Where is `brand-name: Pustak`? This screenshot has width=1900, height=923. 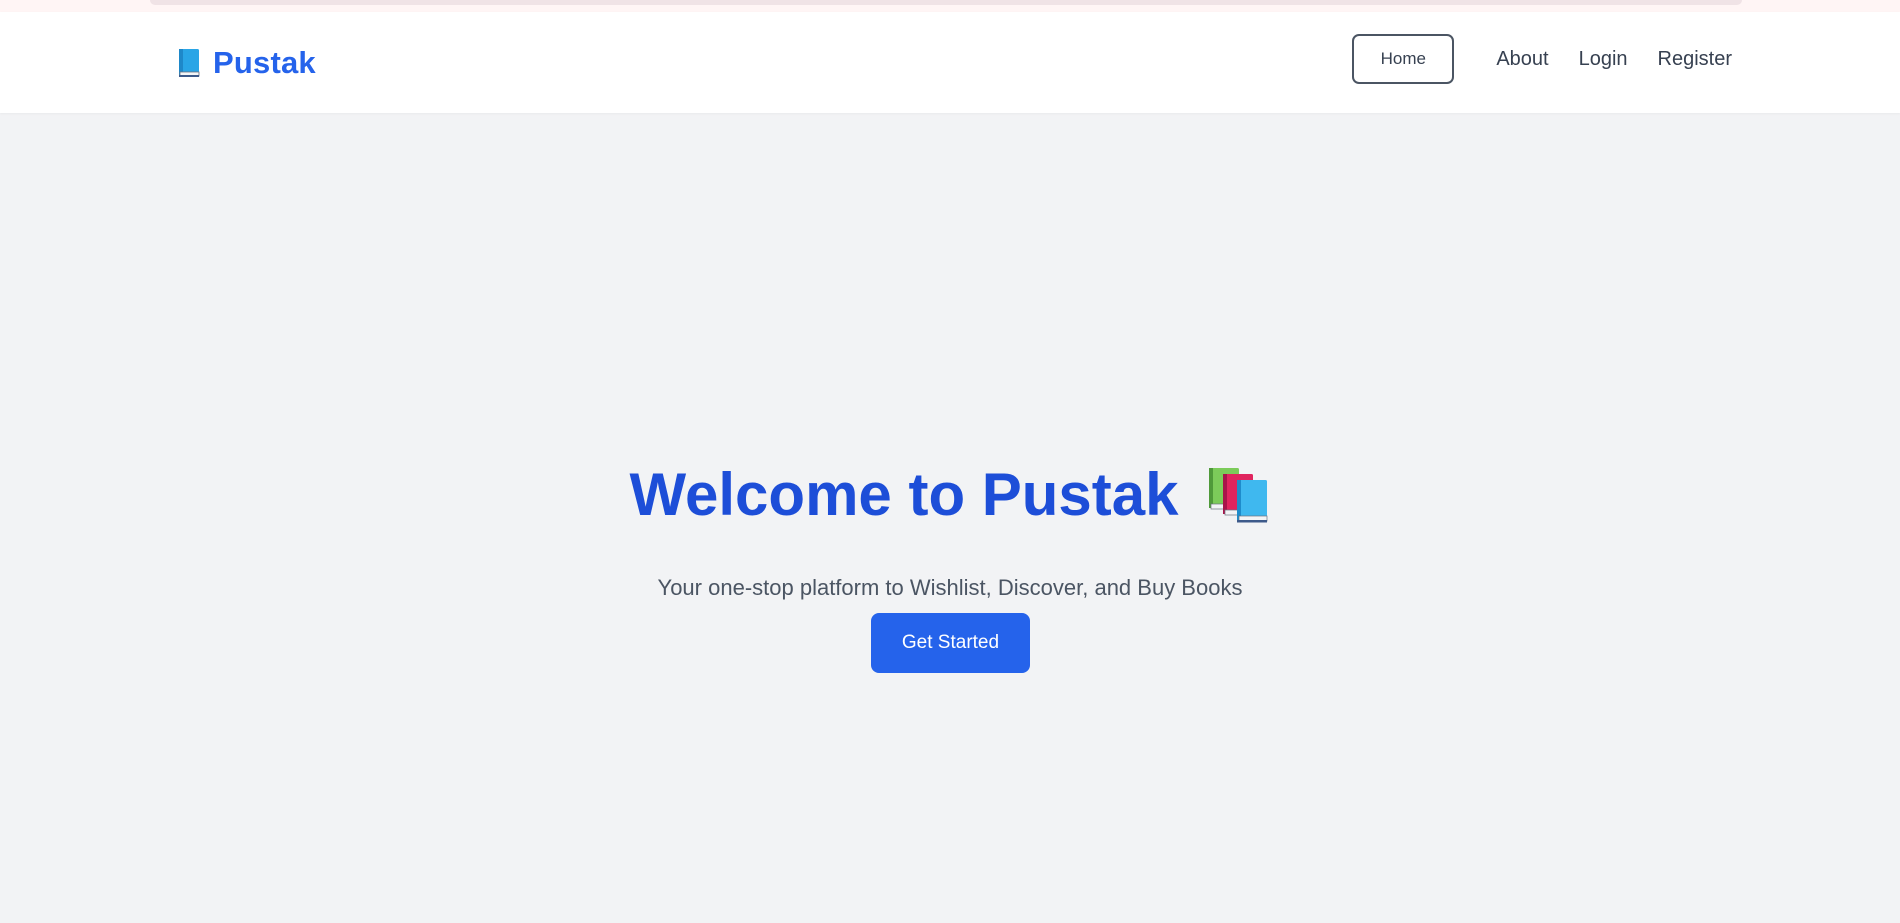 brand-name: Pustak is located at coordinates (264, 62).